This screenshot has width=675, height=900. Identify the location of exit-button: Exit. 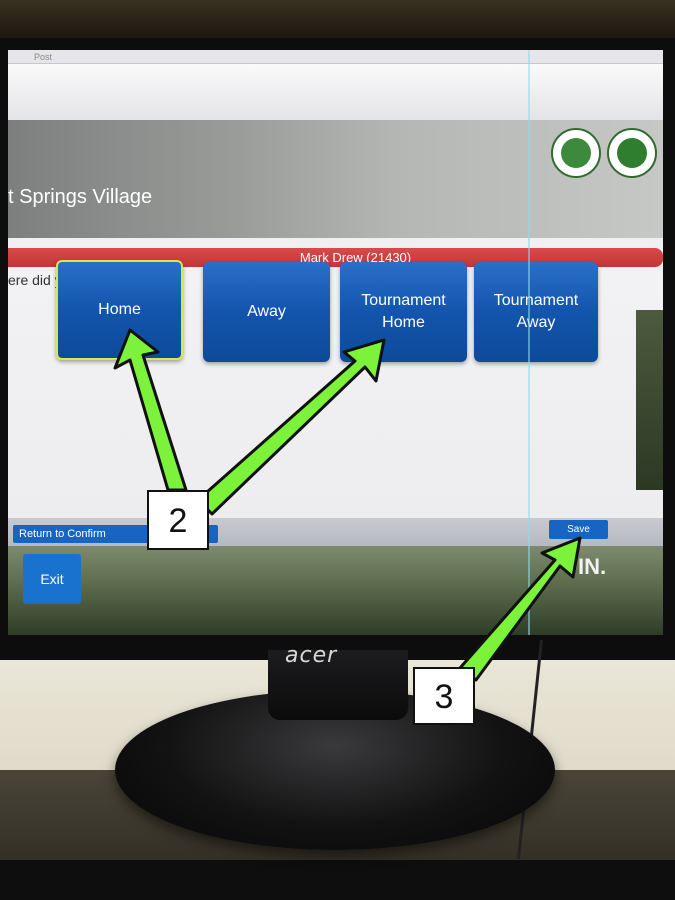
(52, 579).